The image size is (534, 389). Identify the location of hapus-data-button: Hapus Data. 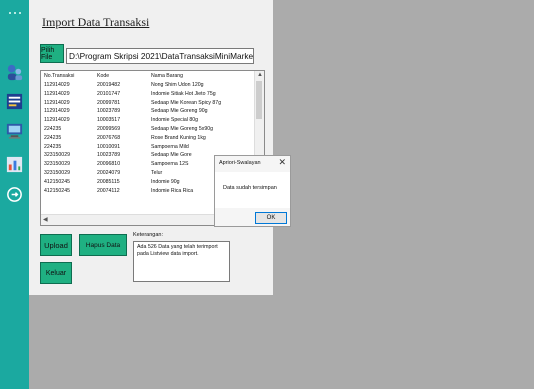
(103, 245).